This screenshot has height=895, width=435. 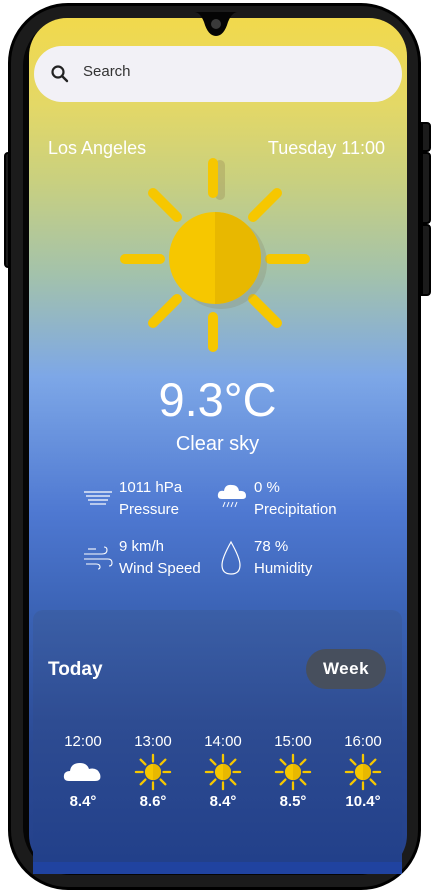 I want to click on power-button, so click(x=426, y=137).